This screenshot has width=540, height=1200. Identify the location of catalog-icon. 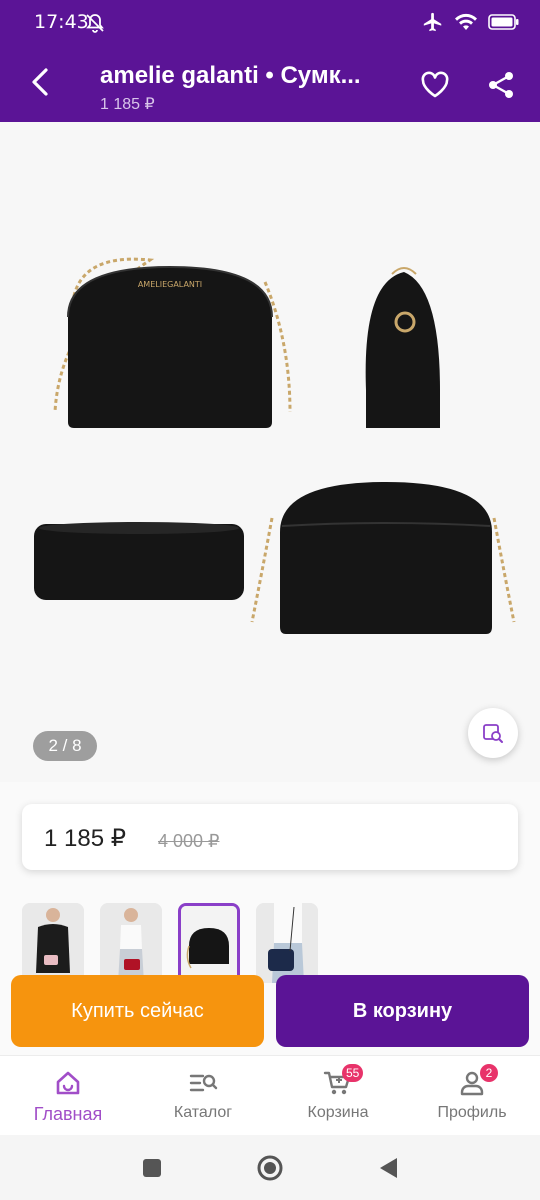
(203, 1083).